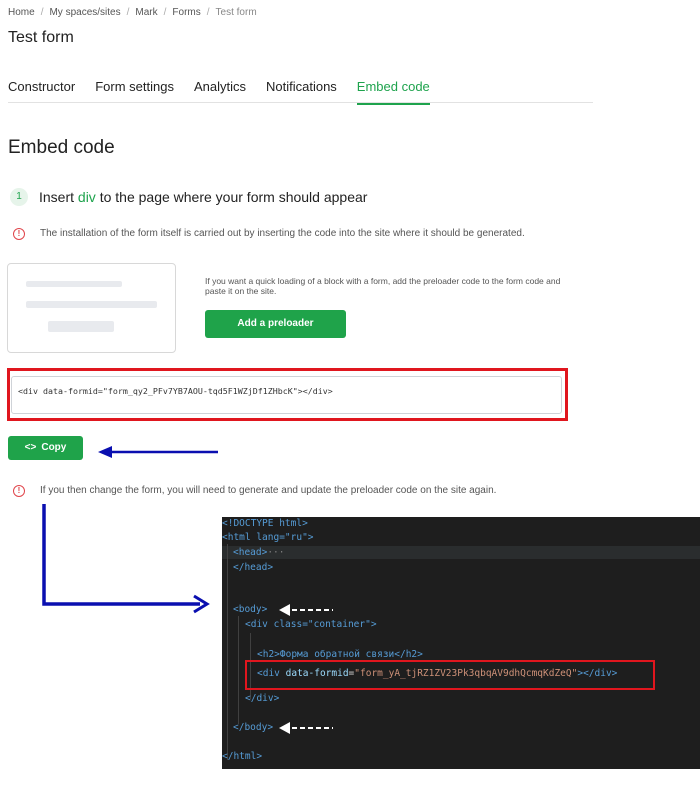 Image resolution: width=700 pixels, height=790 pixels. Describe the element at coordinates (126, 559) in the screenshot. I see `blue-arrow-to-editor` at that location.